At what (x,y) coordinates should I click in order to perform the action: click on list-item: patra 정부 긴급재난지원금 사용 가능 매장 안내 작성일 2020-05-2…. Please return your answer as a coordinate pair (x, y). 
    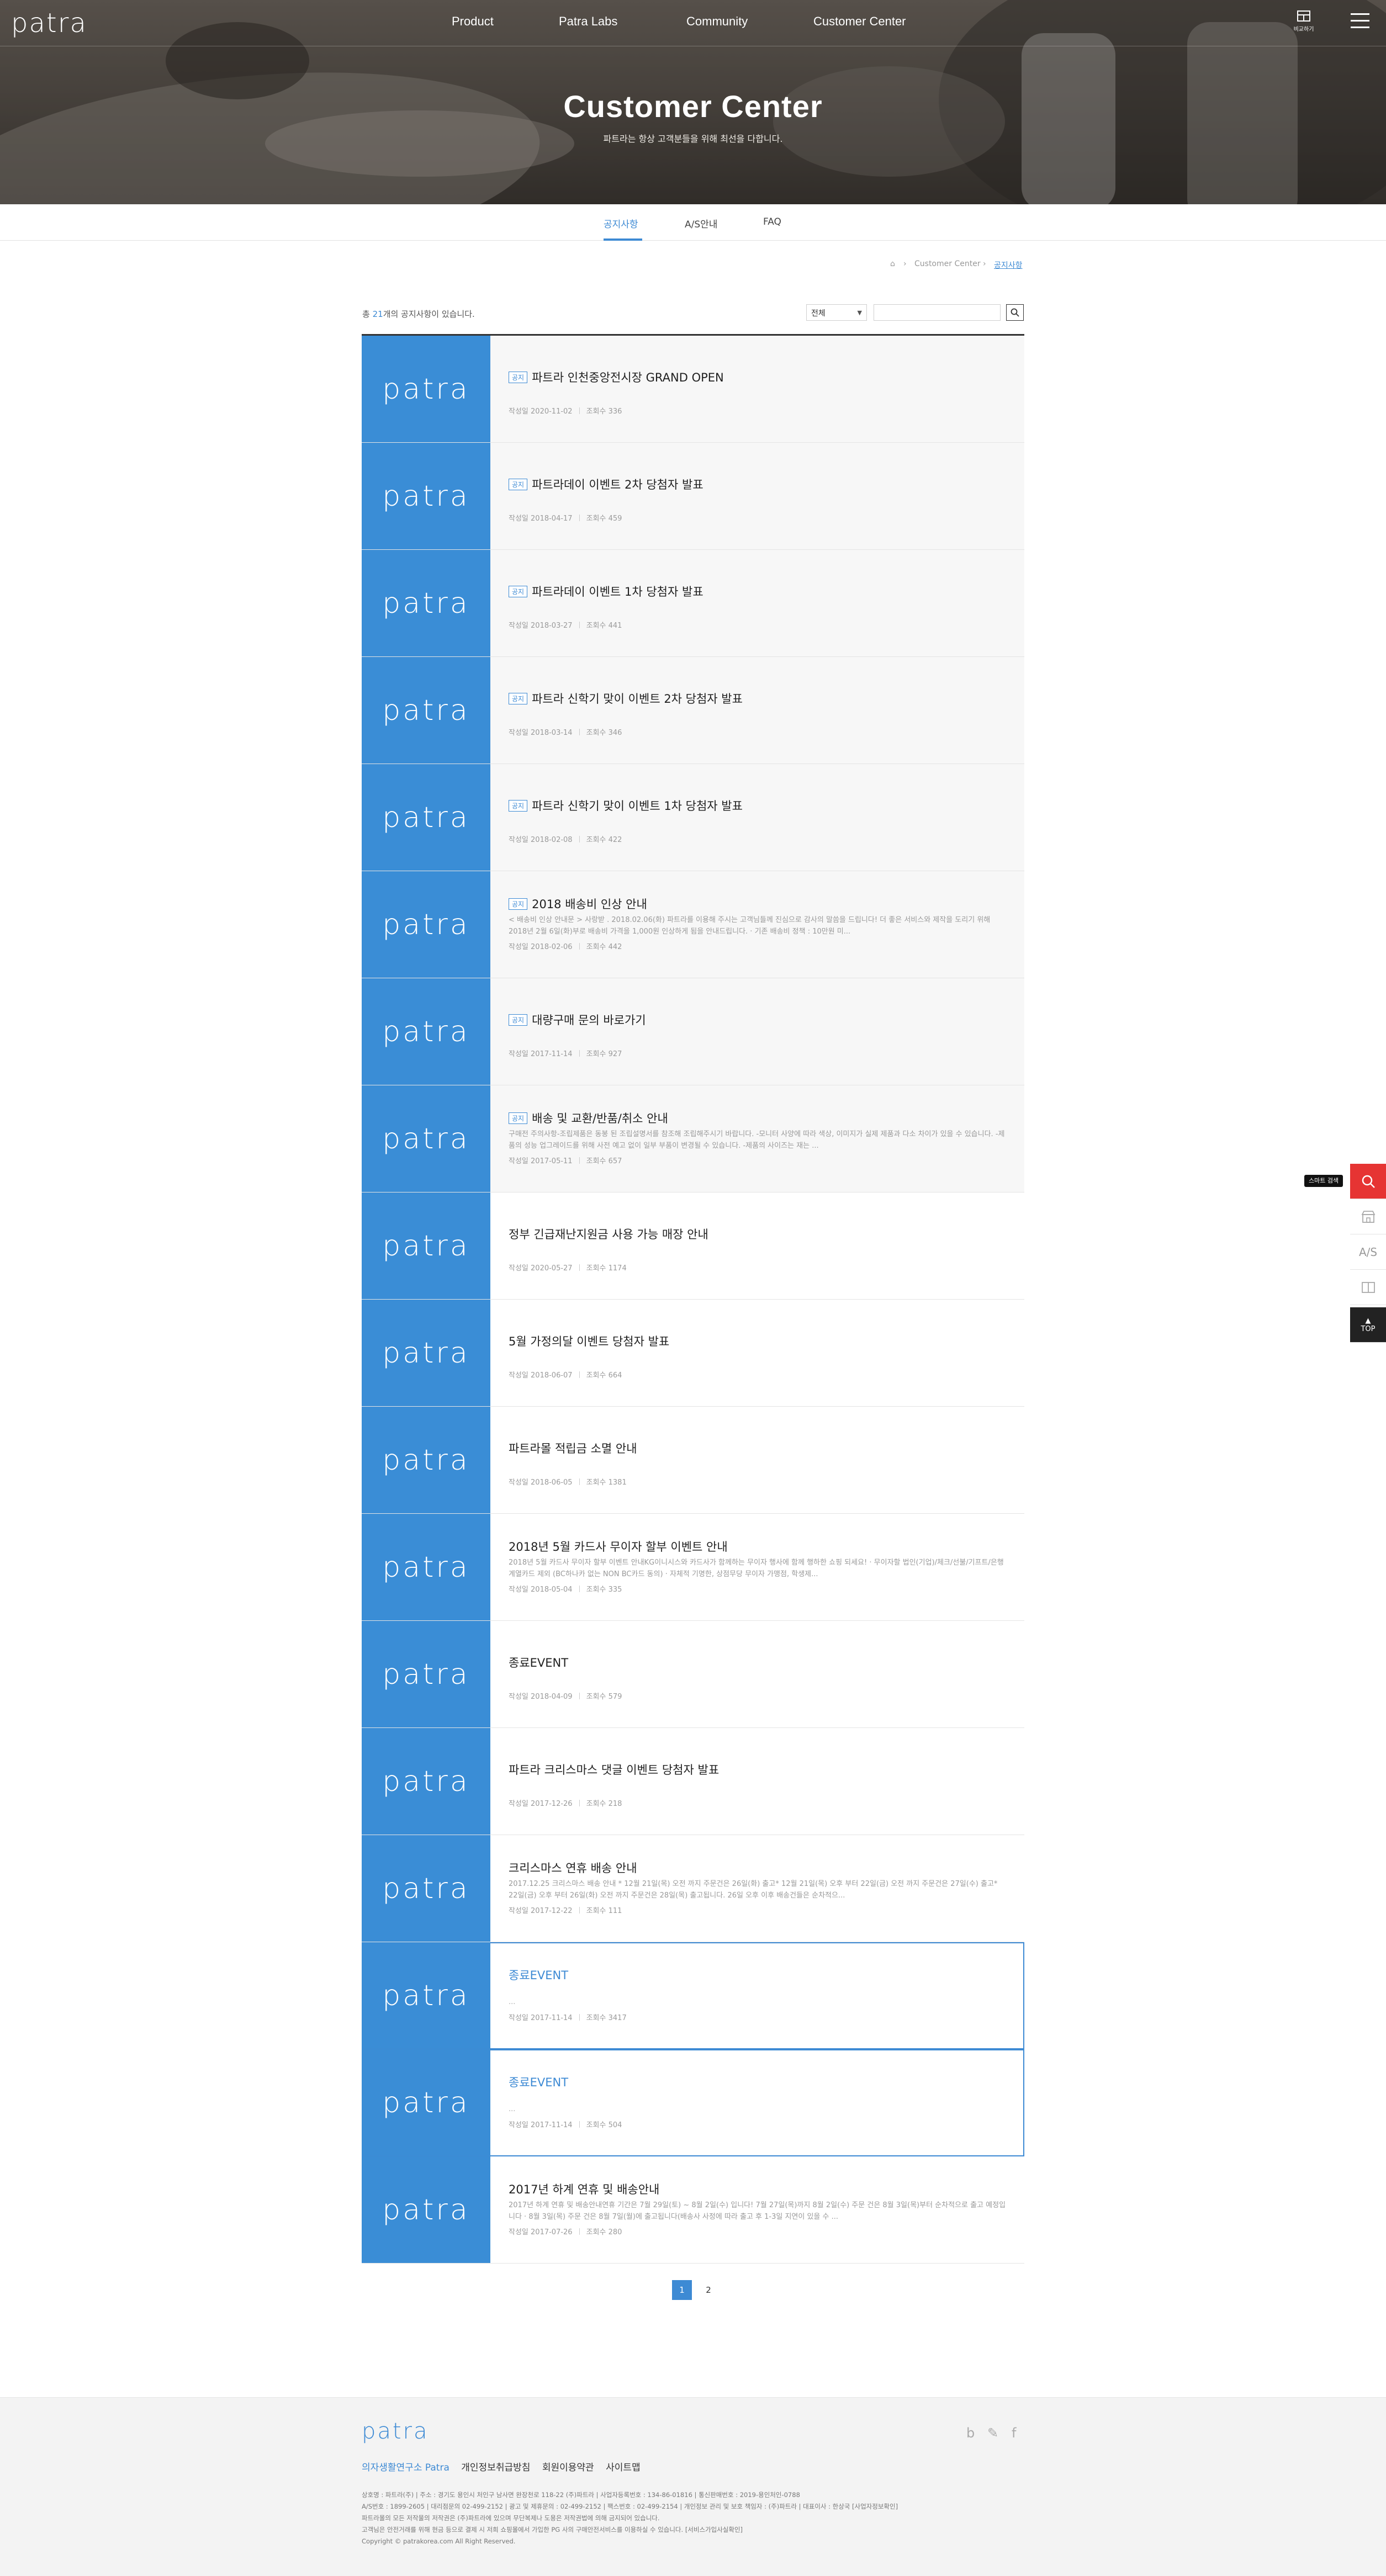
    Looking at the image, I should click on (693, 1246).